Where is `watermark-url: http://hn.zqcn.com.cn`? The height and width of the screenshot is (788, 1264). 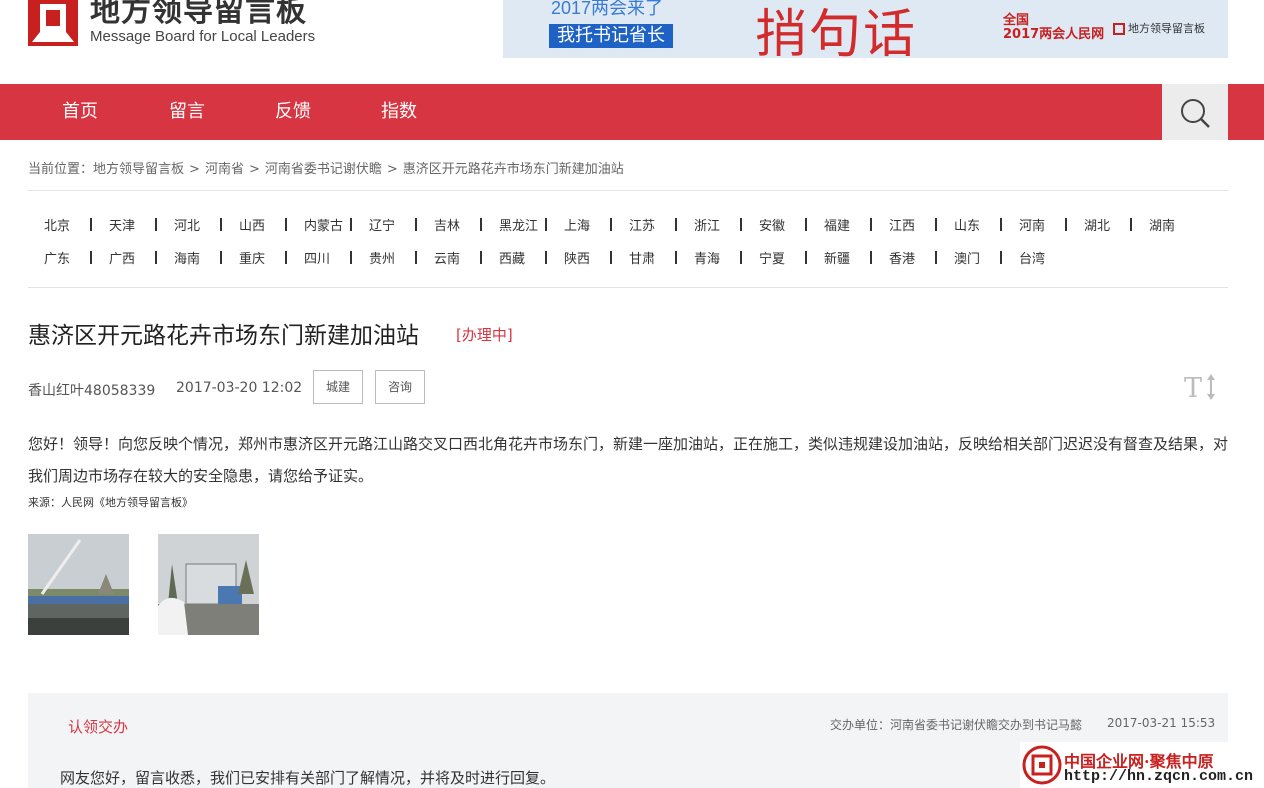
watermark-url: http://hn.zqcn.com.cn is located at coordinates (1159, 776).